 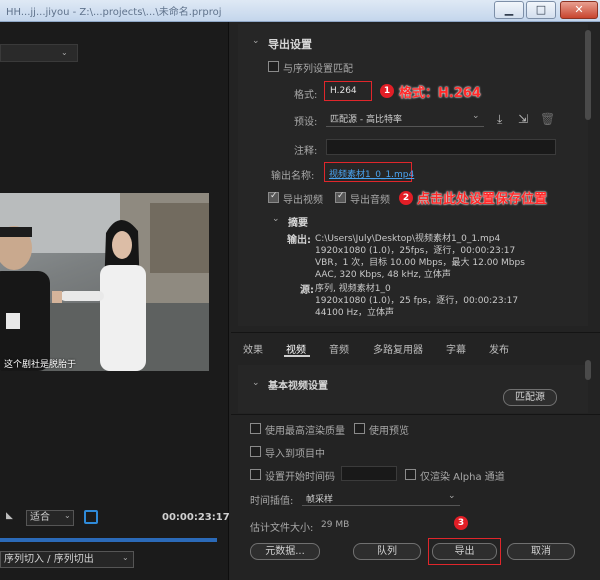 What do you see at coordinates (405, 118) in the screenshot?
I see `preset-dropdown: 匹配源 - 高比特率 ⌄` at bounding box center [405, 118].